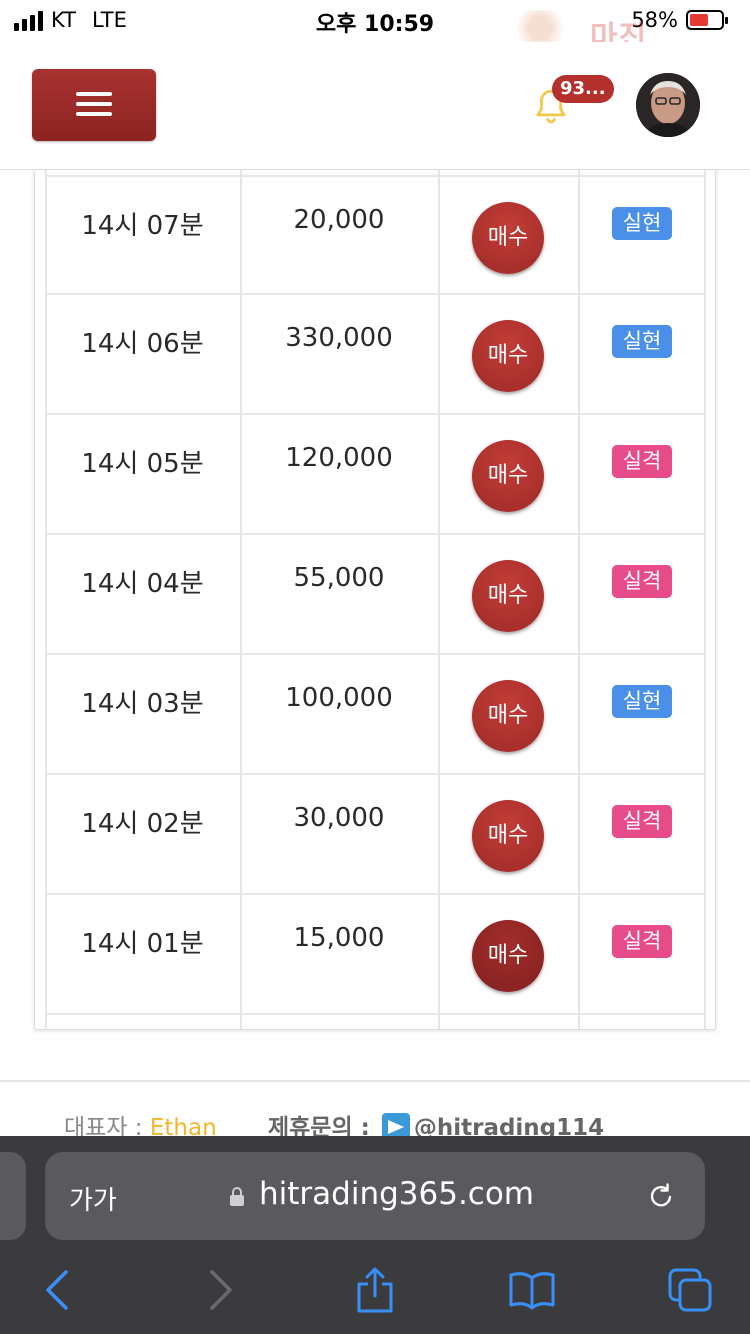 Image resolution: width=750 pixels, height=1334 pixels. What do you see at coordinates (107, 1126) in the screenshot?
I see `rep-label: 대표자 :` at bounding box center [107, 1126].